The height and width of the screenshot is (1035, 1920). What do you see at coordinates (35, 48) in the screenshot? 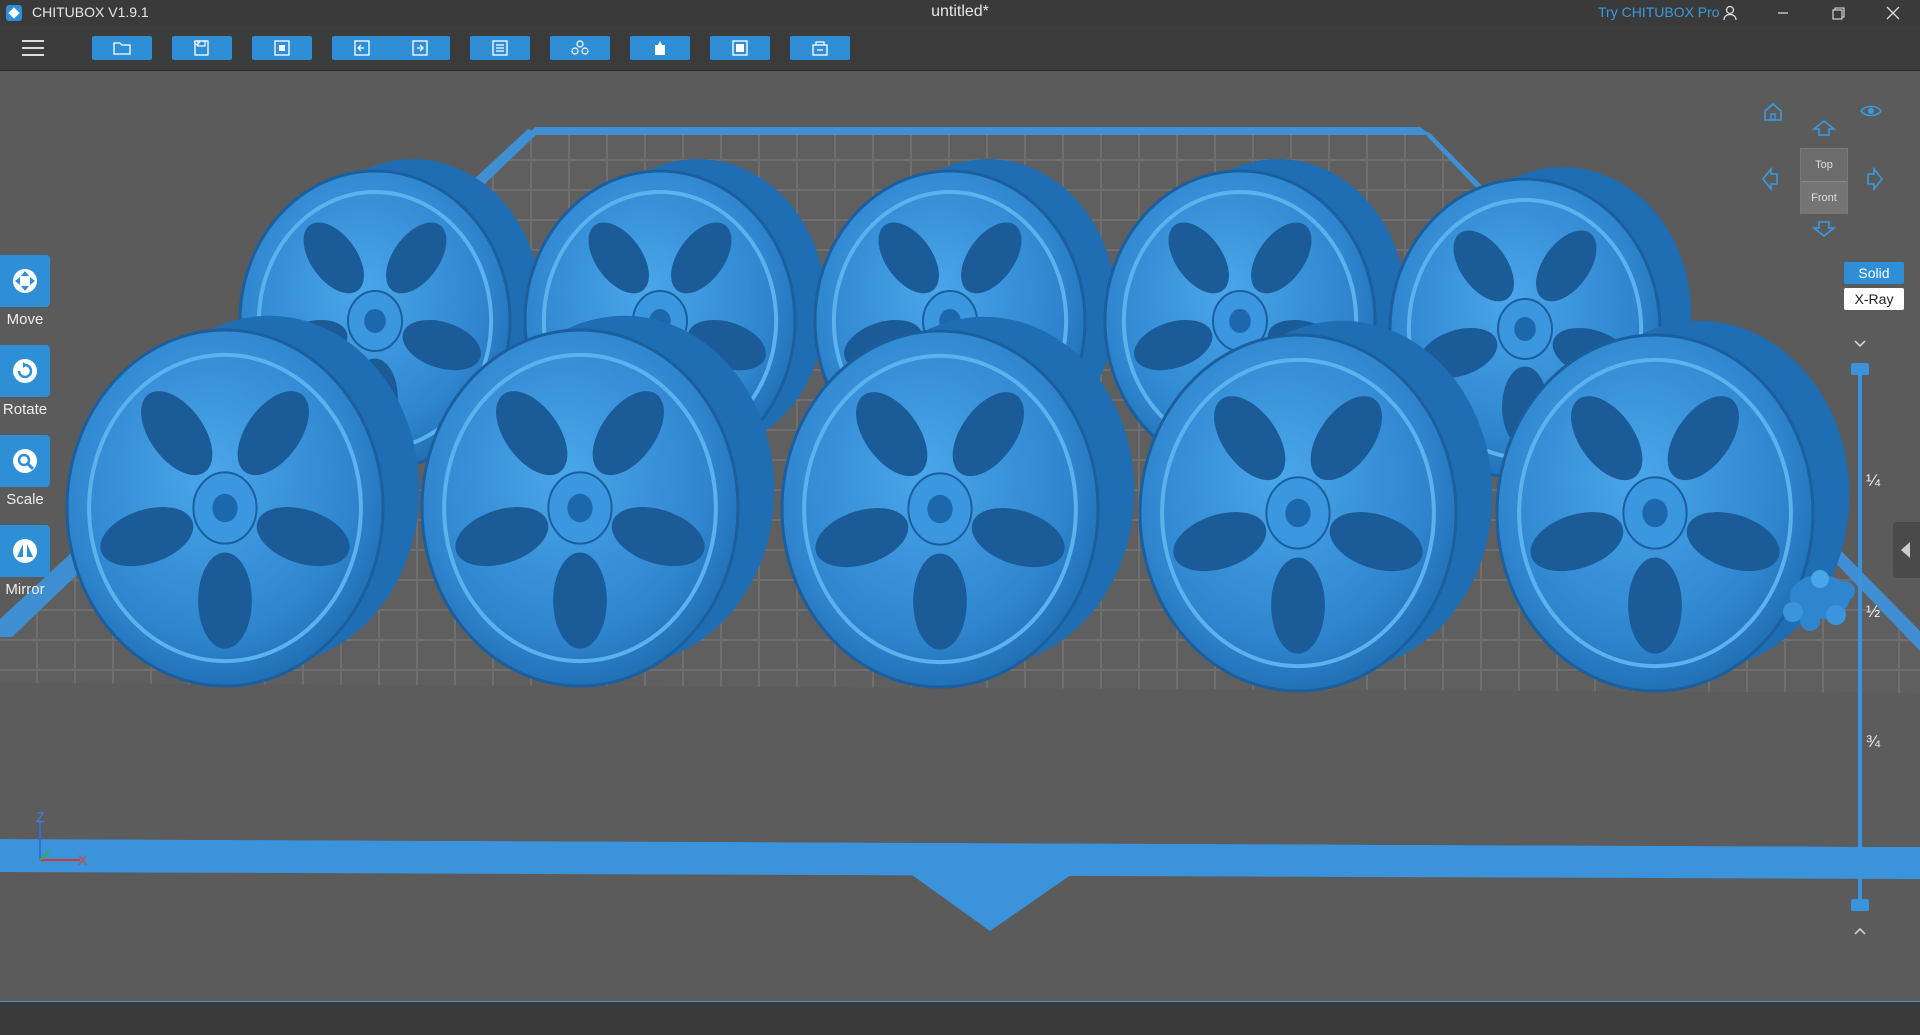
I see `hamburger-menu-button` at bounding box center [35, 48].